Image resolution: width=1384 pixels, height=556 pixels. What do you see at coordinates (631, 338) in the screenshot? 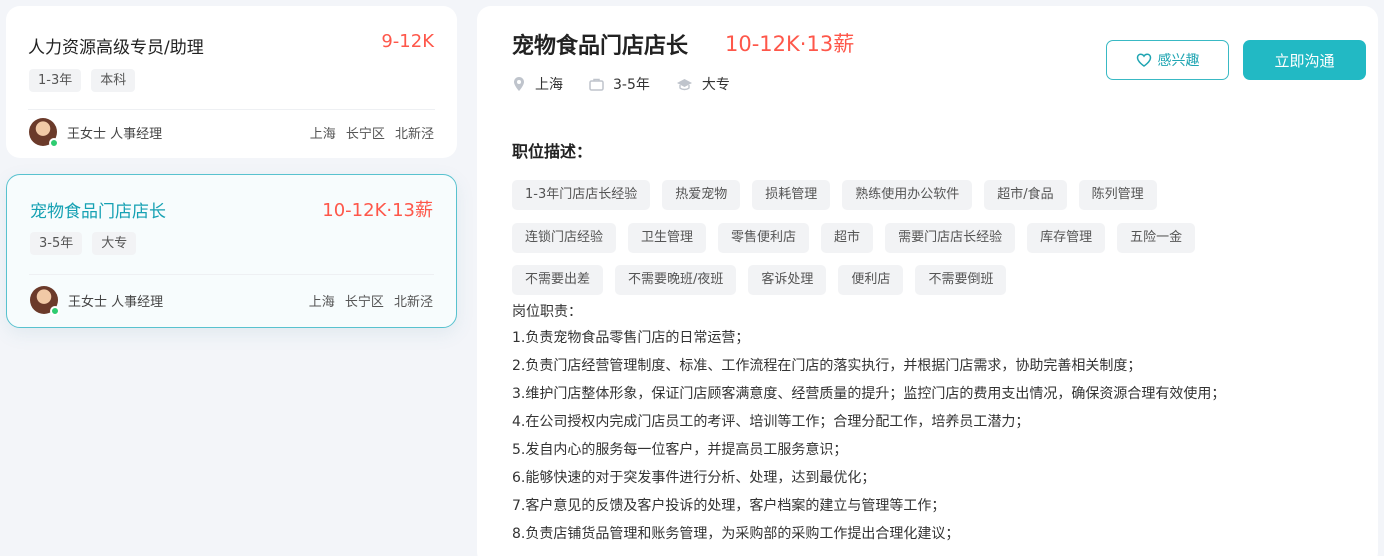
I see `description-line: 1.负责宠物食品零售门店的日常运营；` at bounding box center [631, 338].